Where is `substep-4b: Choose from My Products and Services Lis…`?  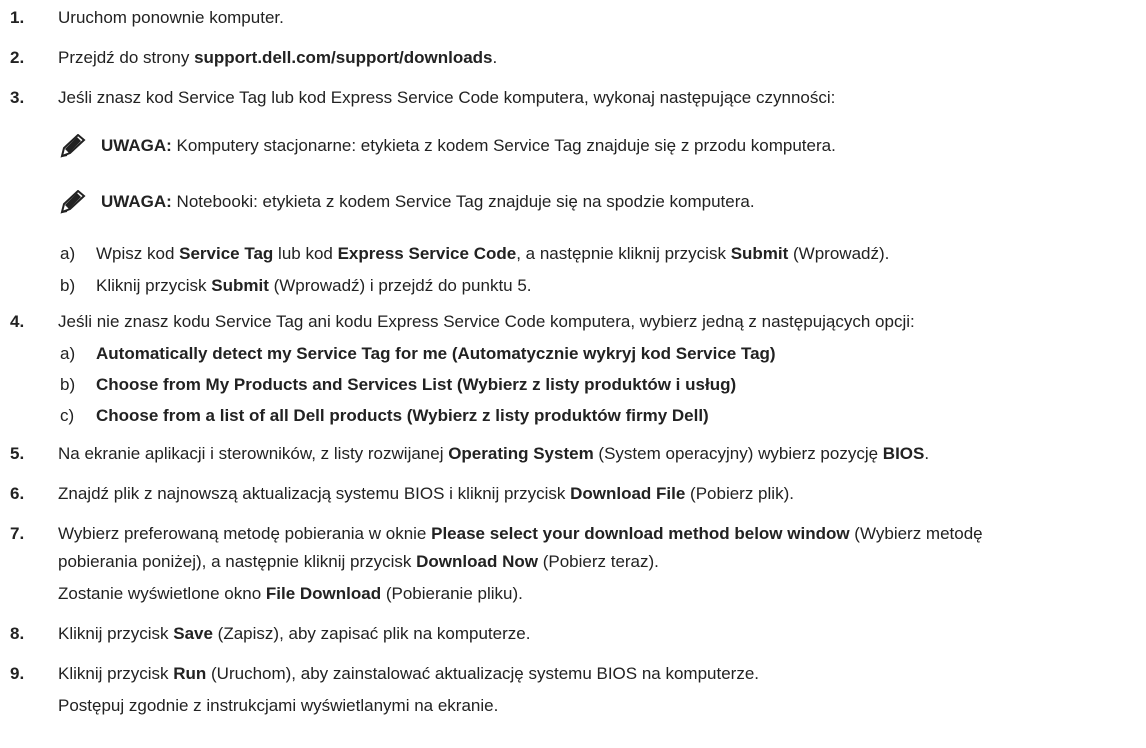
substep-4b: Choose from My Products and Services Lis… is located at coordinates (416, 385).